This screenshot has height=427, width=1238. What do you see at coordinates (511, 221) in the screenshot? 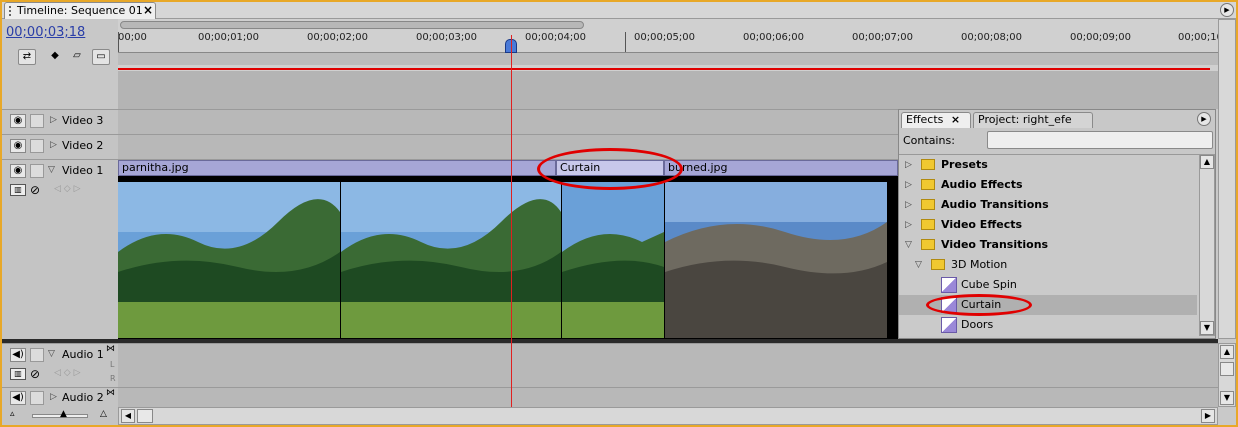
I see `playhead-line` at bounding box center [511, 221].